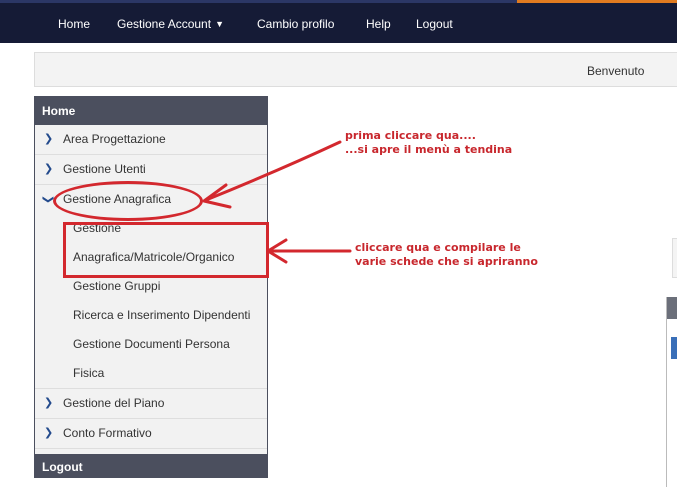  Describe the element at coordinates (355, 69) in the screenshot. I see `welcome-bar: Benvenuto` at that location.